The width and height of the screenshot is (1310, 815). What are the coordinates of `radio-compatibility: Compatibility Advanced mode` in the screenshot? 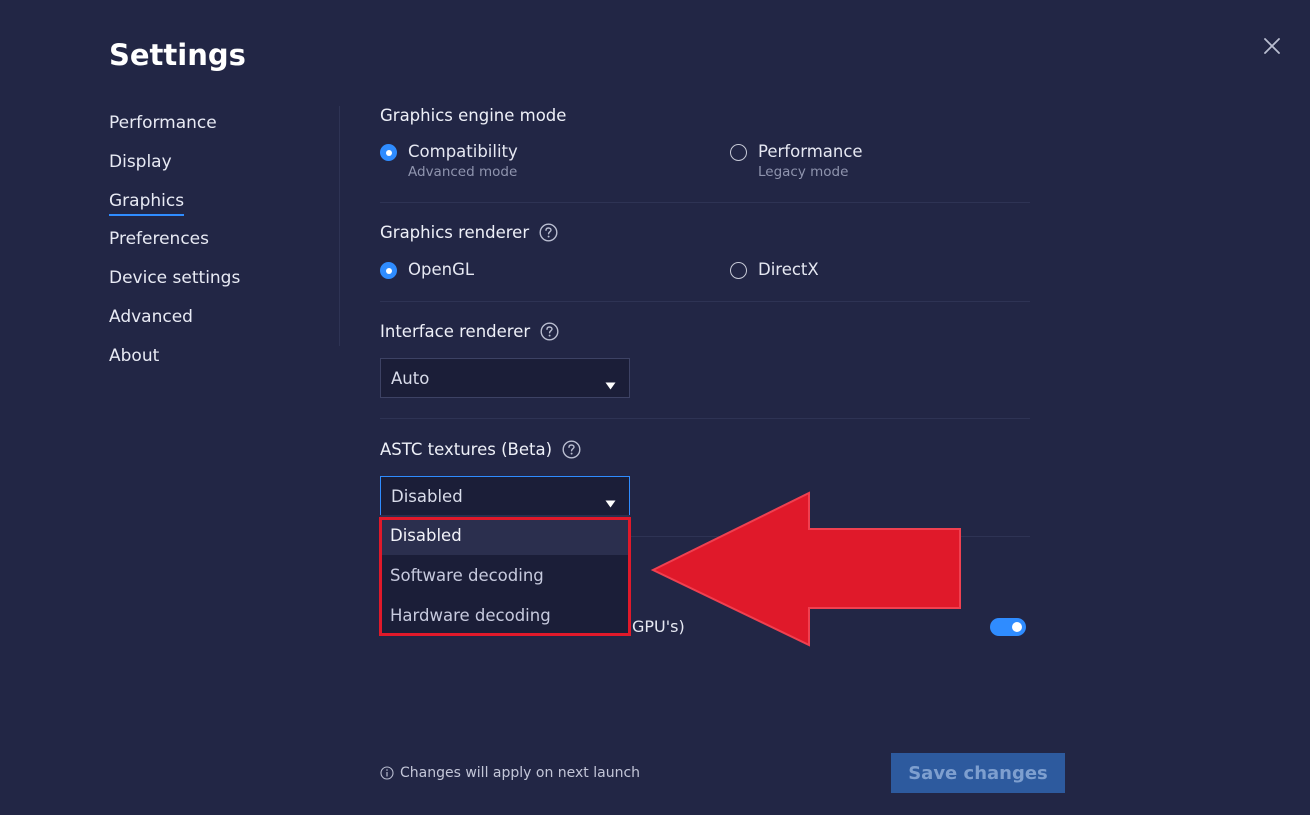 It's located at (449, 161).